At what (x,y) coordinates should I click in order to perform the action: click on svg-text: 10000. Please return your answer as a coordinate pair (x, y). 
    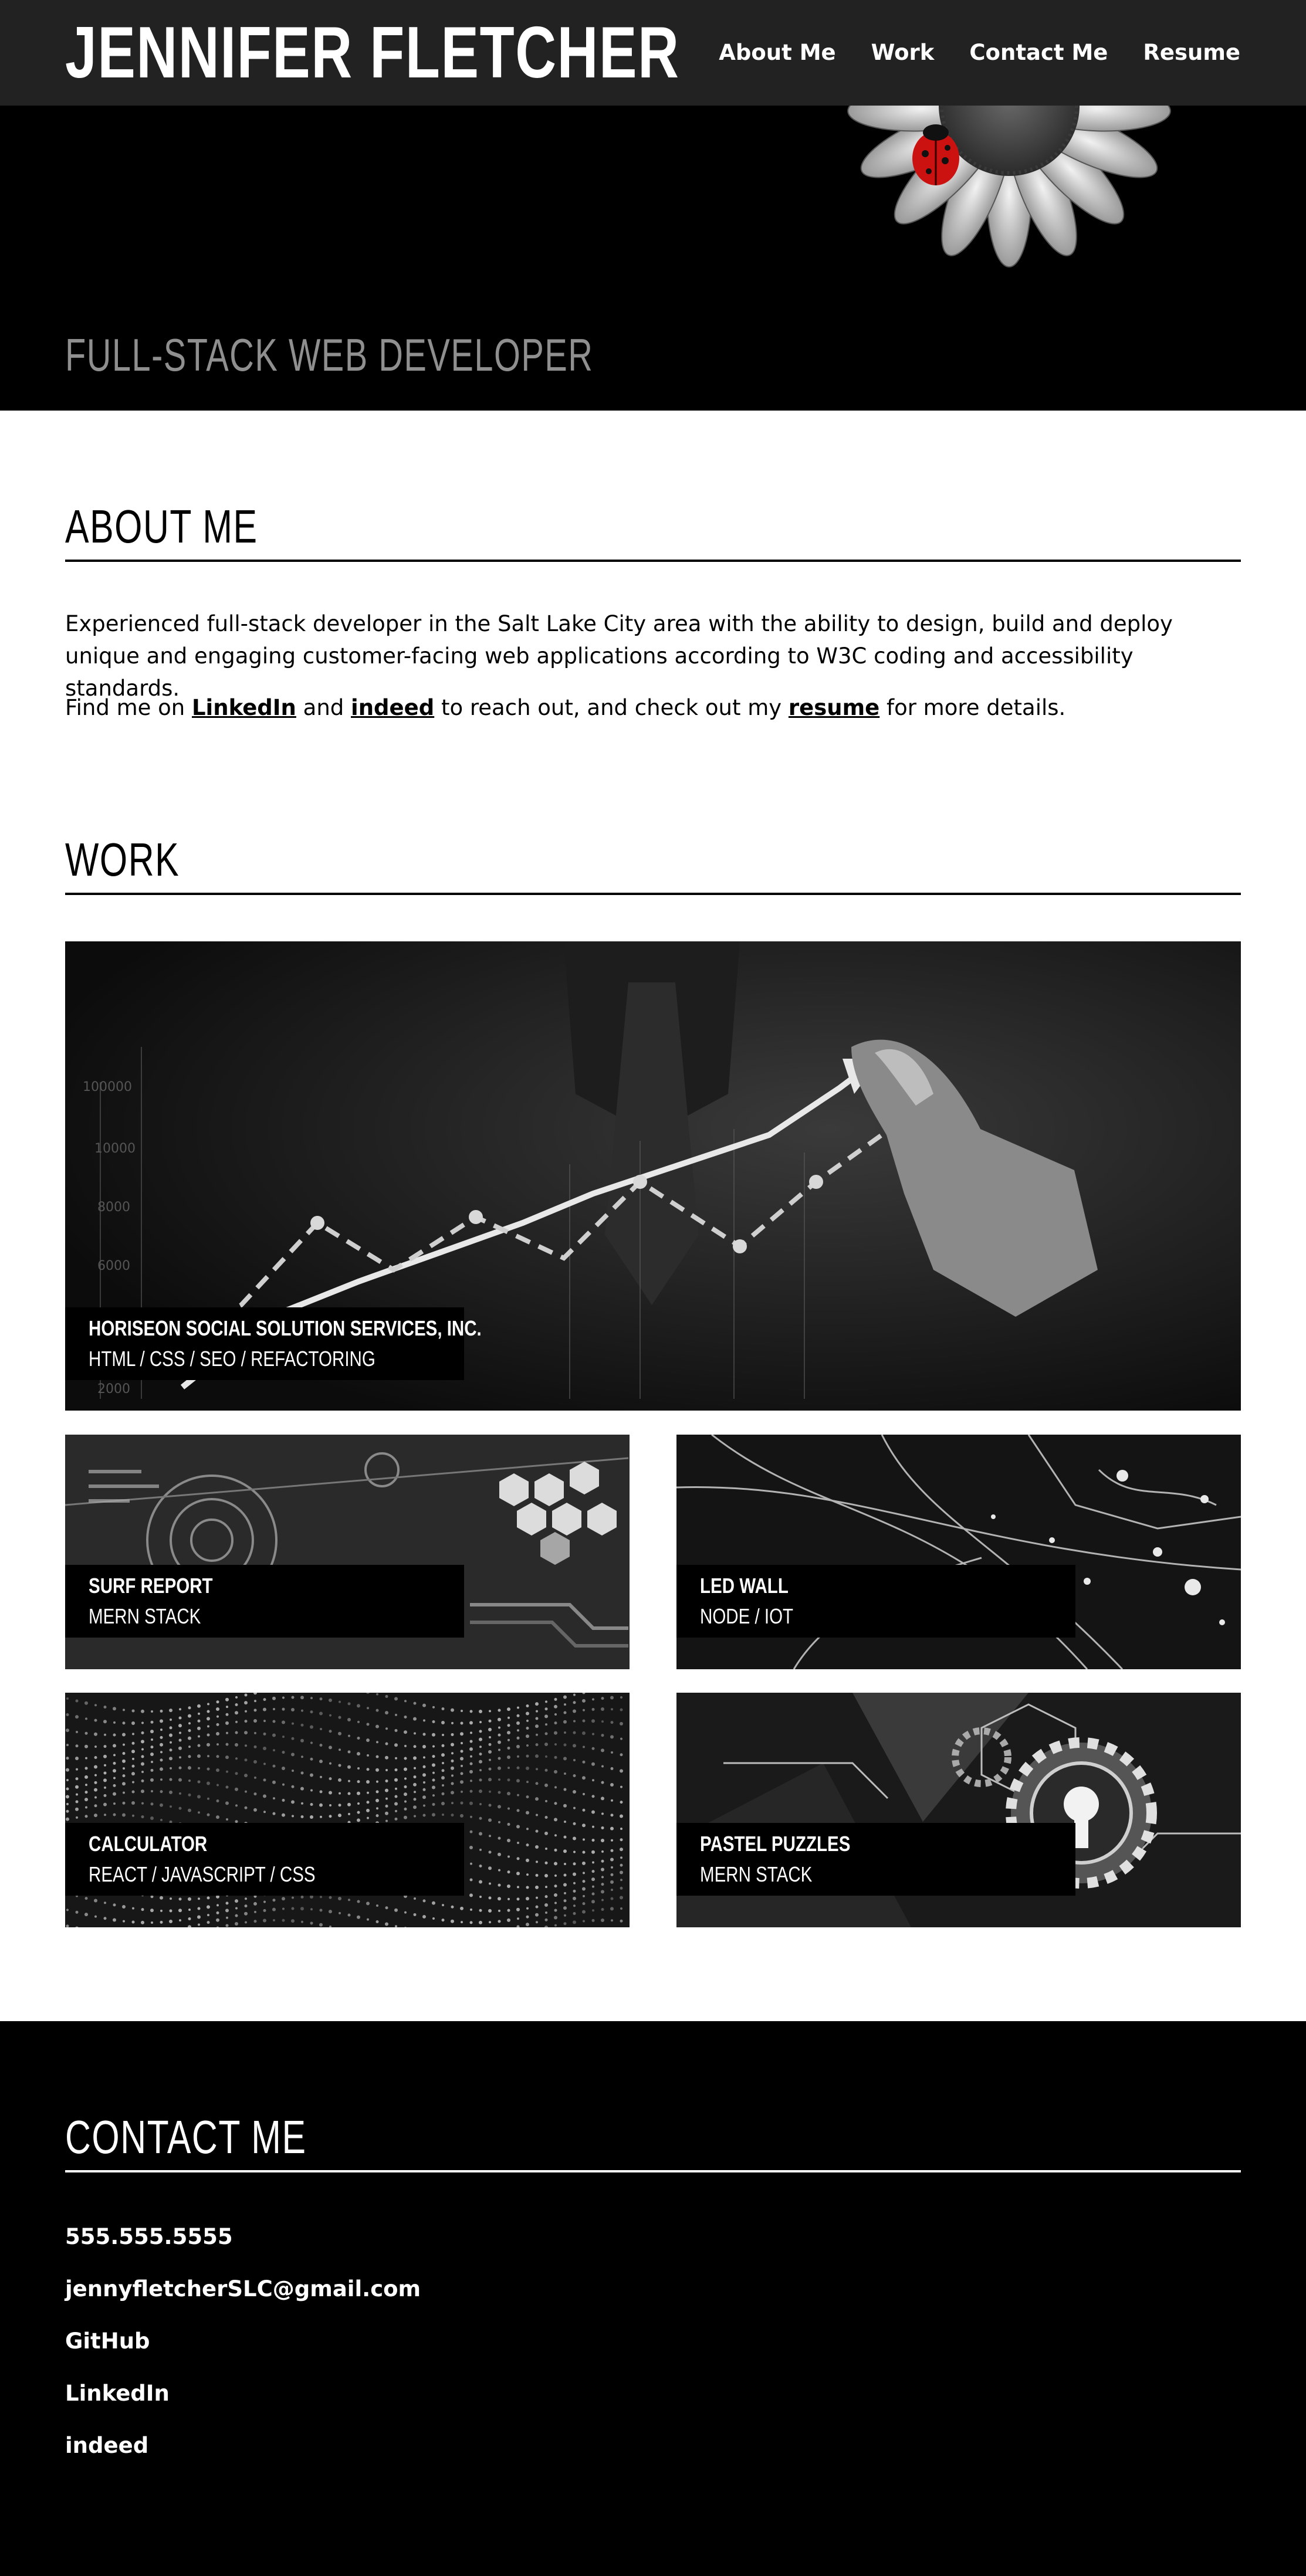
    Looking at the image, I should click on (115, 1149).